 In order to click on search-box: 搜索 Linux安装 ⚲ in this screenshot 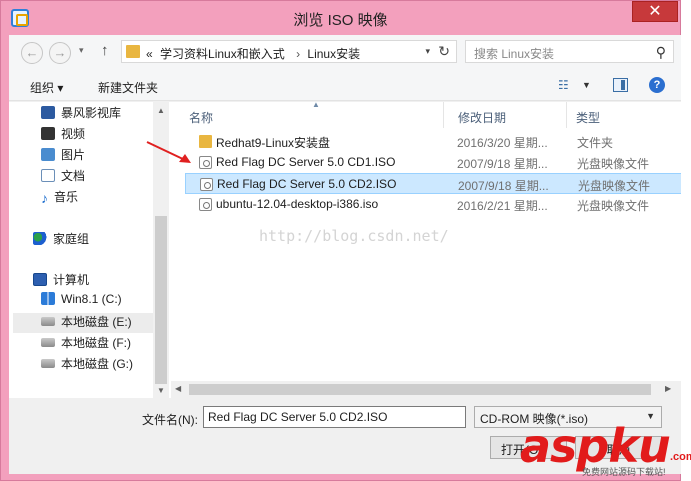, I will do `click(569, 51)`.